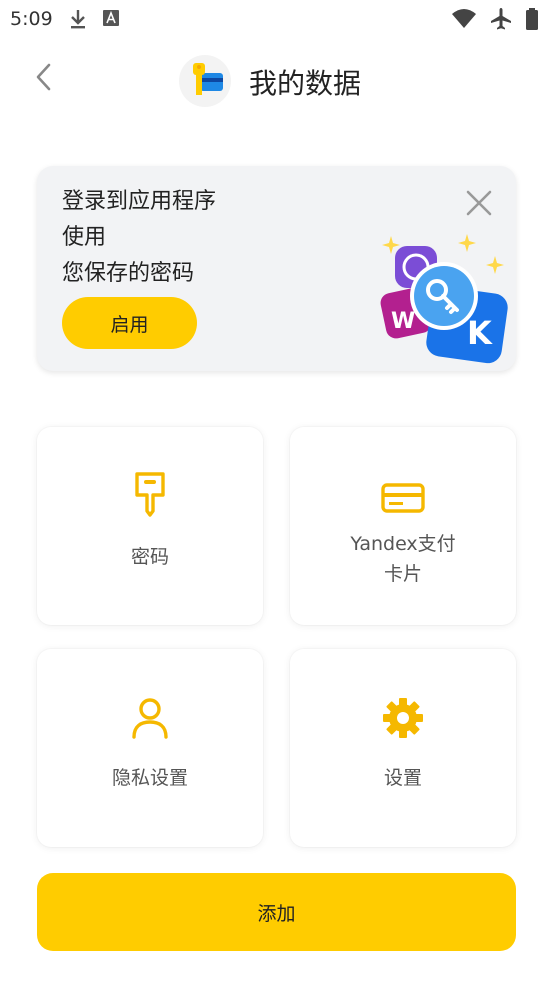  I want to click on back-button, so click(43, 79).